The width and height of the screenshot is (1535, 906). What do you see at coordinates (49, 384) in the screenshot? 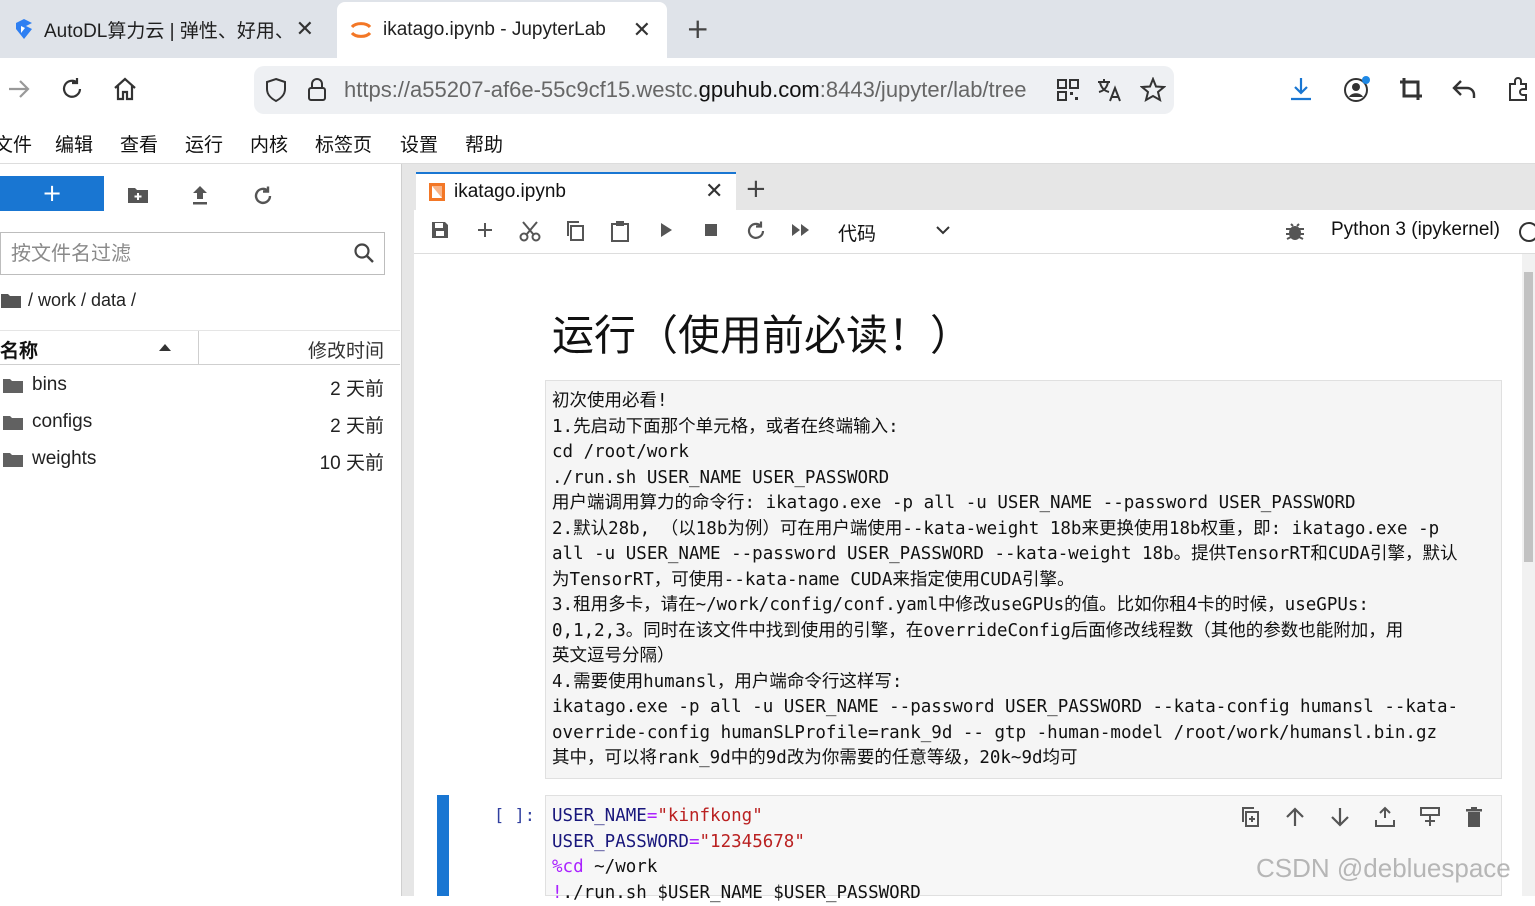
I see `file-name: bins` at bounding box center [49, 384].